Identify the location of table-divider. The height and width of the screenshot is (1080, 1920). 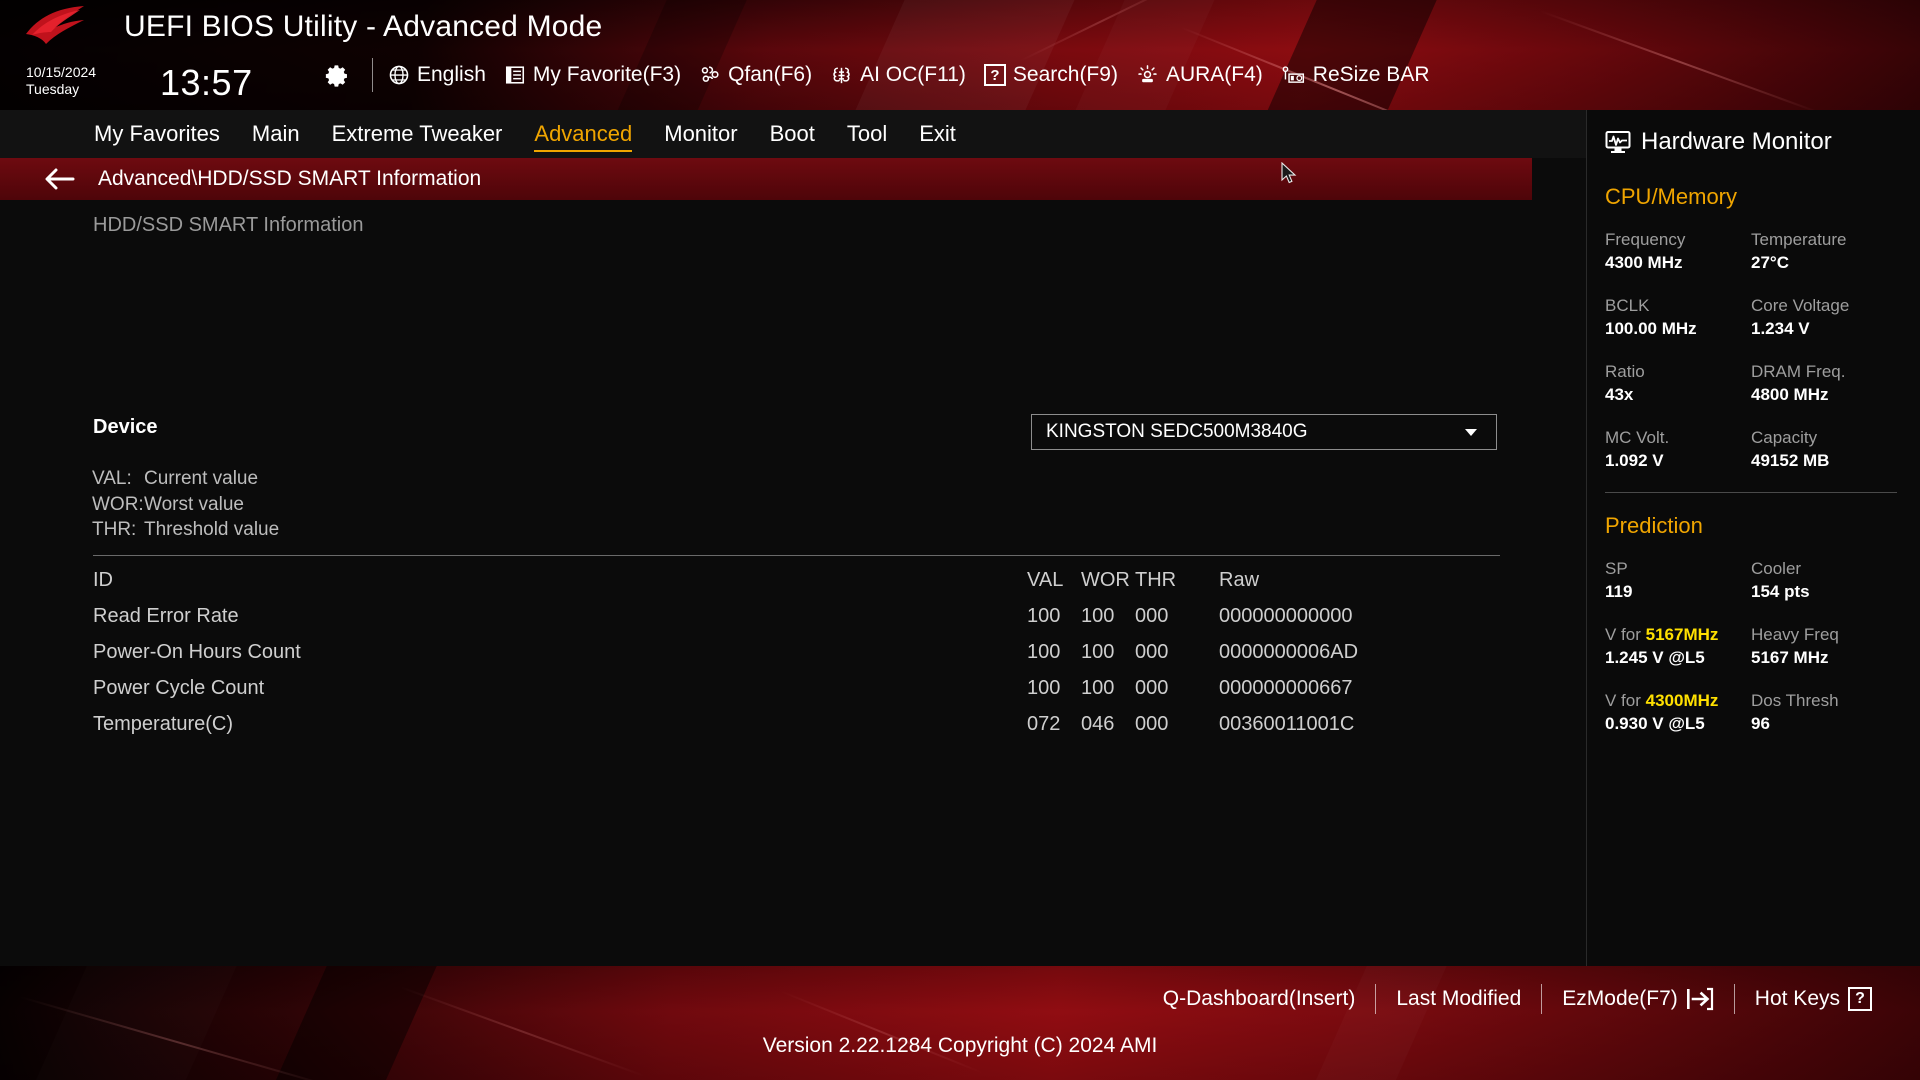
(796, 555).